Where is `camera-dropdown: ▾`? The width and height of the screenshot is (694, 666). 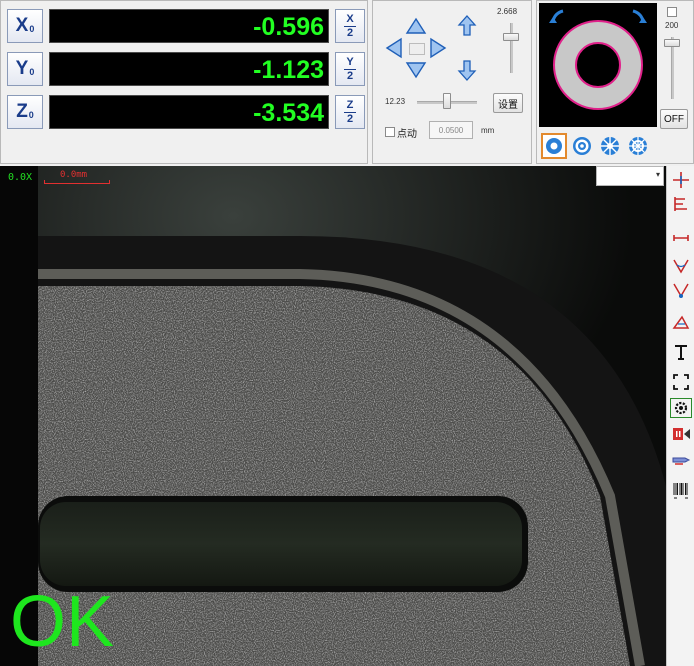 camera-dropdown: ▾ is located at coordinates (630, 176).